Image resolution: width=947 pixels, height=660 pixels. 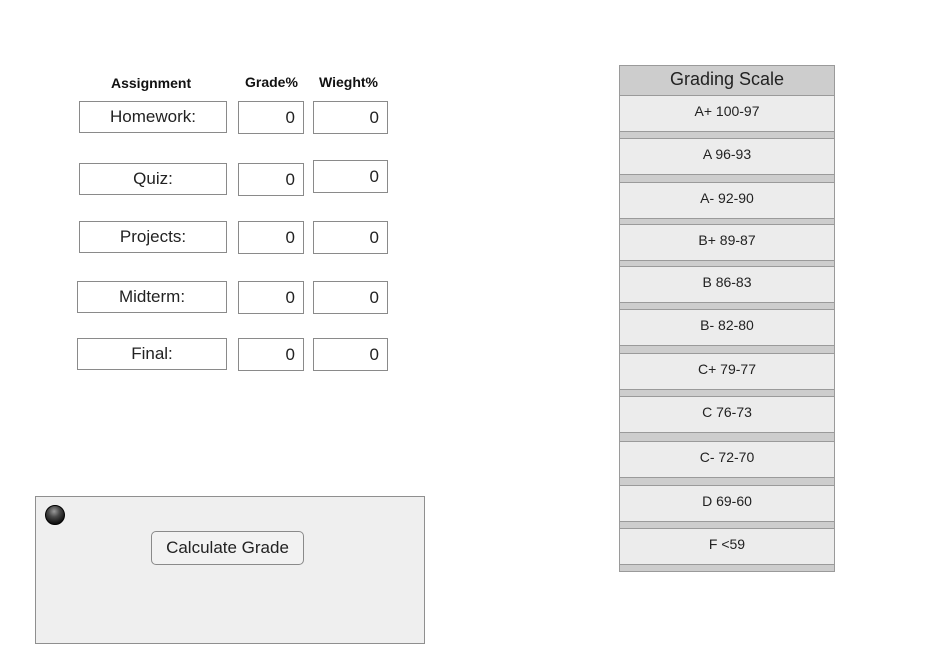 I want to click on grade-header: Grade%, so click(x=271, y=82).